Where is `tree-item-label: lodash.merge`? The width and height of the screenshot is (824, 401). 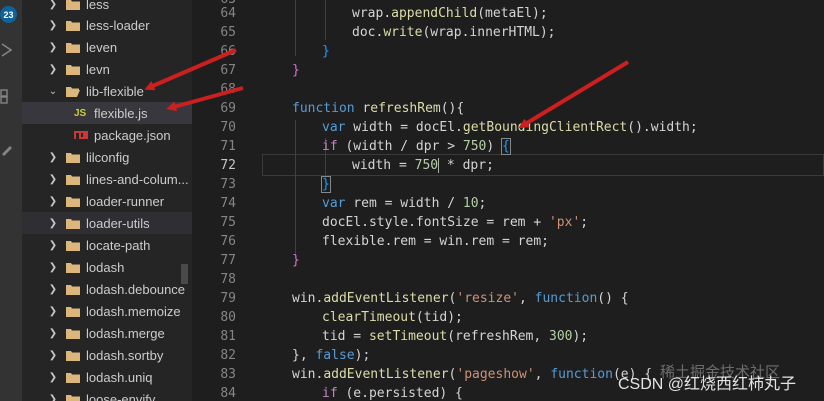
tree-item-label: lodash.merge is located at coordinates (125, 333).